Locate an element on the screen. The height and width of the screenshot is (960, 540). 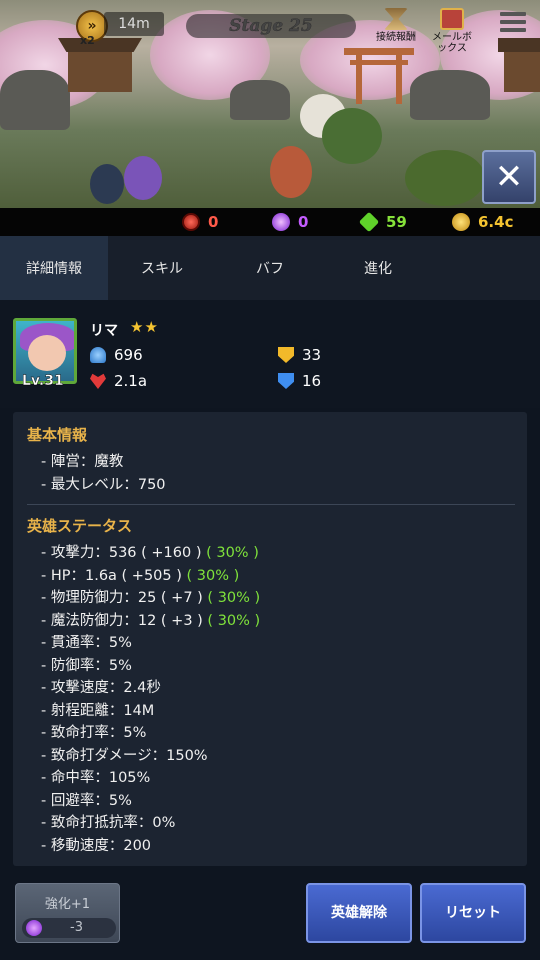
stage-label: Stage 25 is located at coordinates (271, 26).